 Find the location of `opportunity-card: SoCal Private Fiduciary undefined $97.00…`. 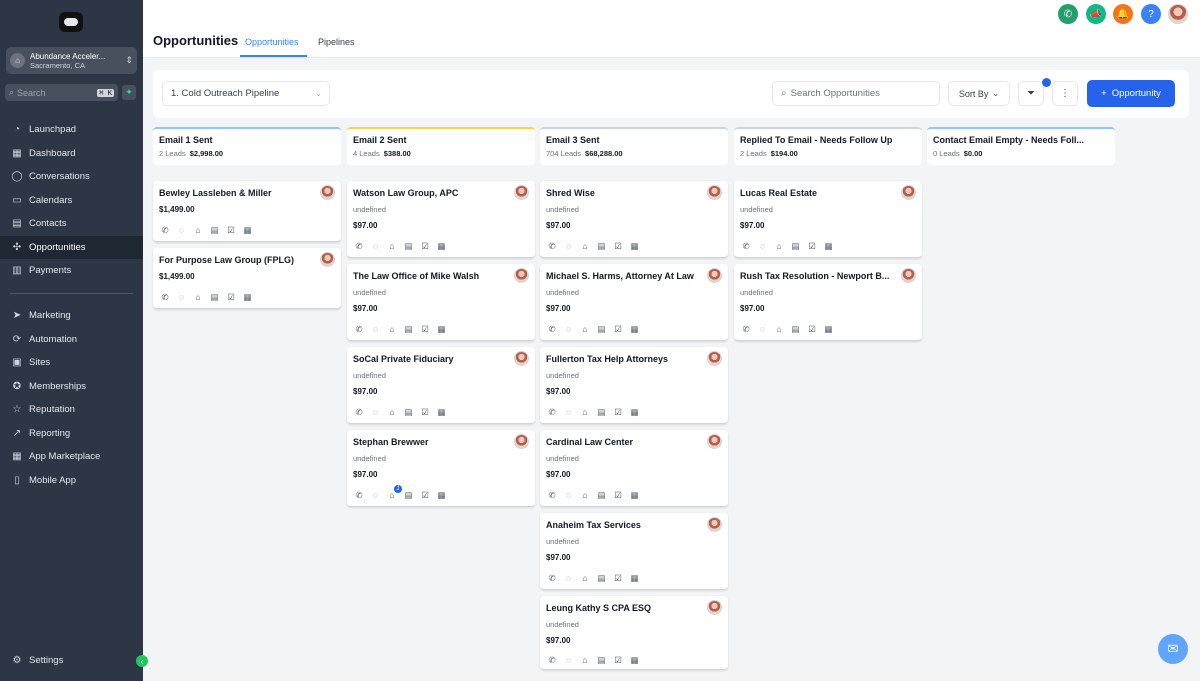

opportunity-card: SoCal Private Fiduciary undefined $97.00… is located at coordinates (441, 385).